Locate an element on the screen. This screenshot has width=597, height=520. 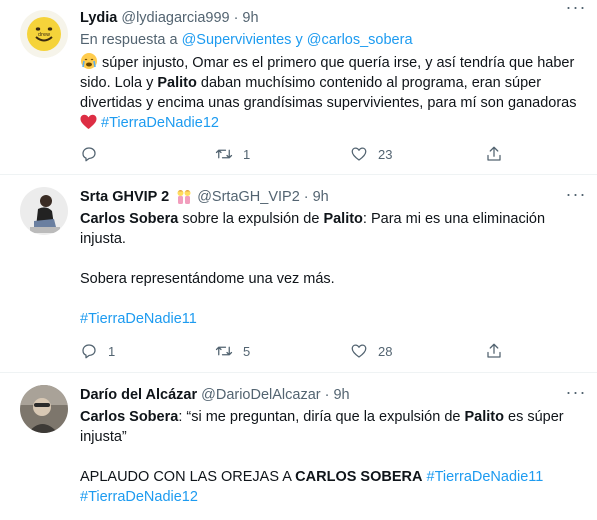
action-bar: 1 5 28 is located at coordinates (300, 351).